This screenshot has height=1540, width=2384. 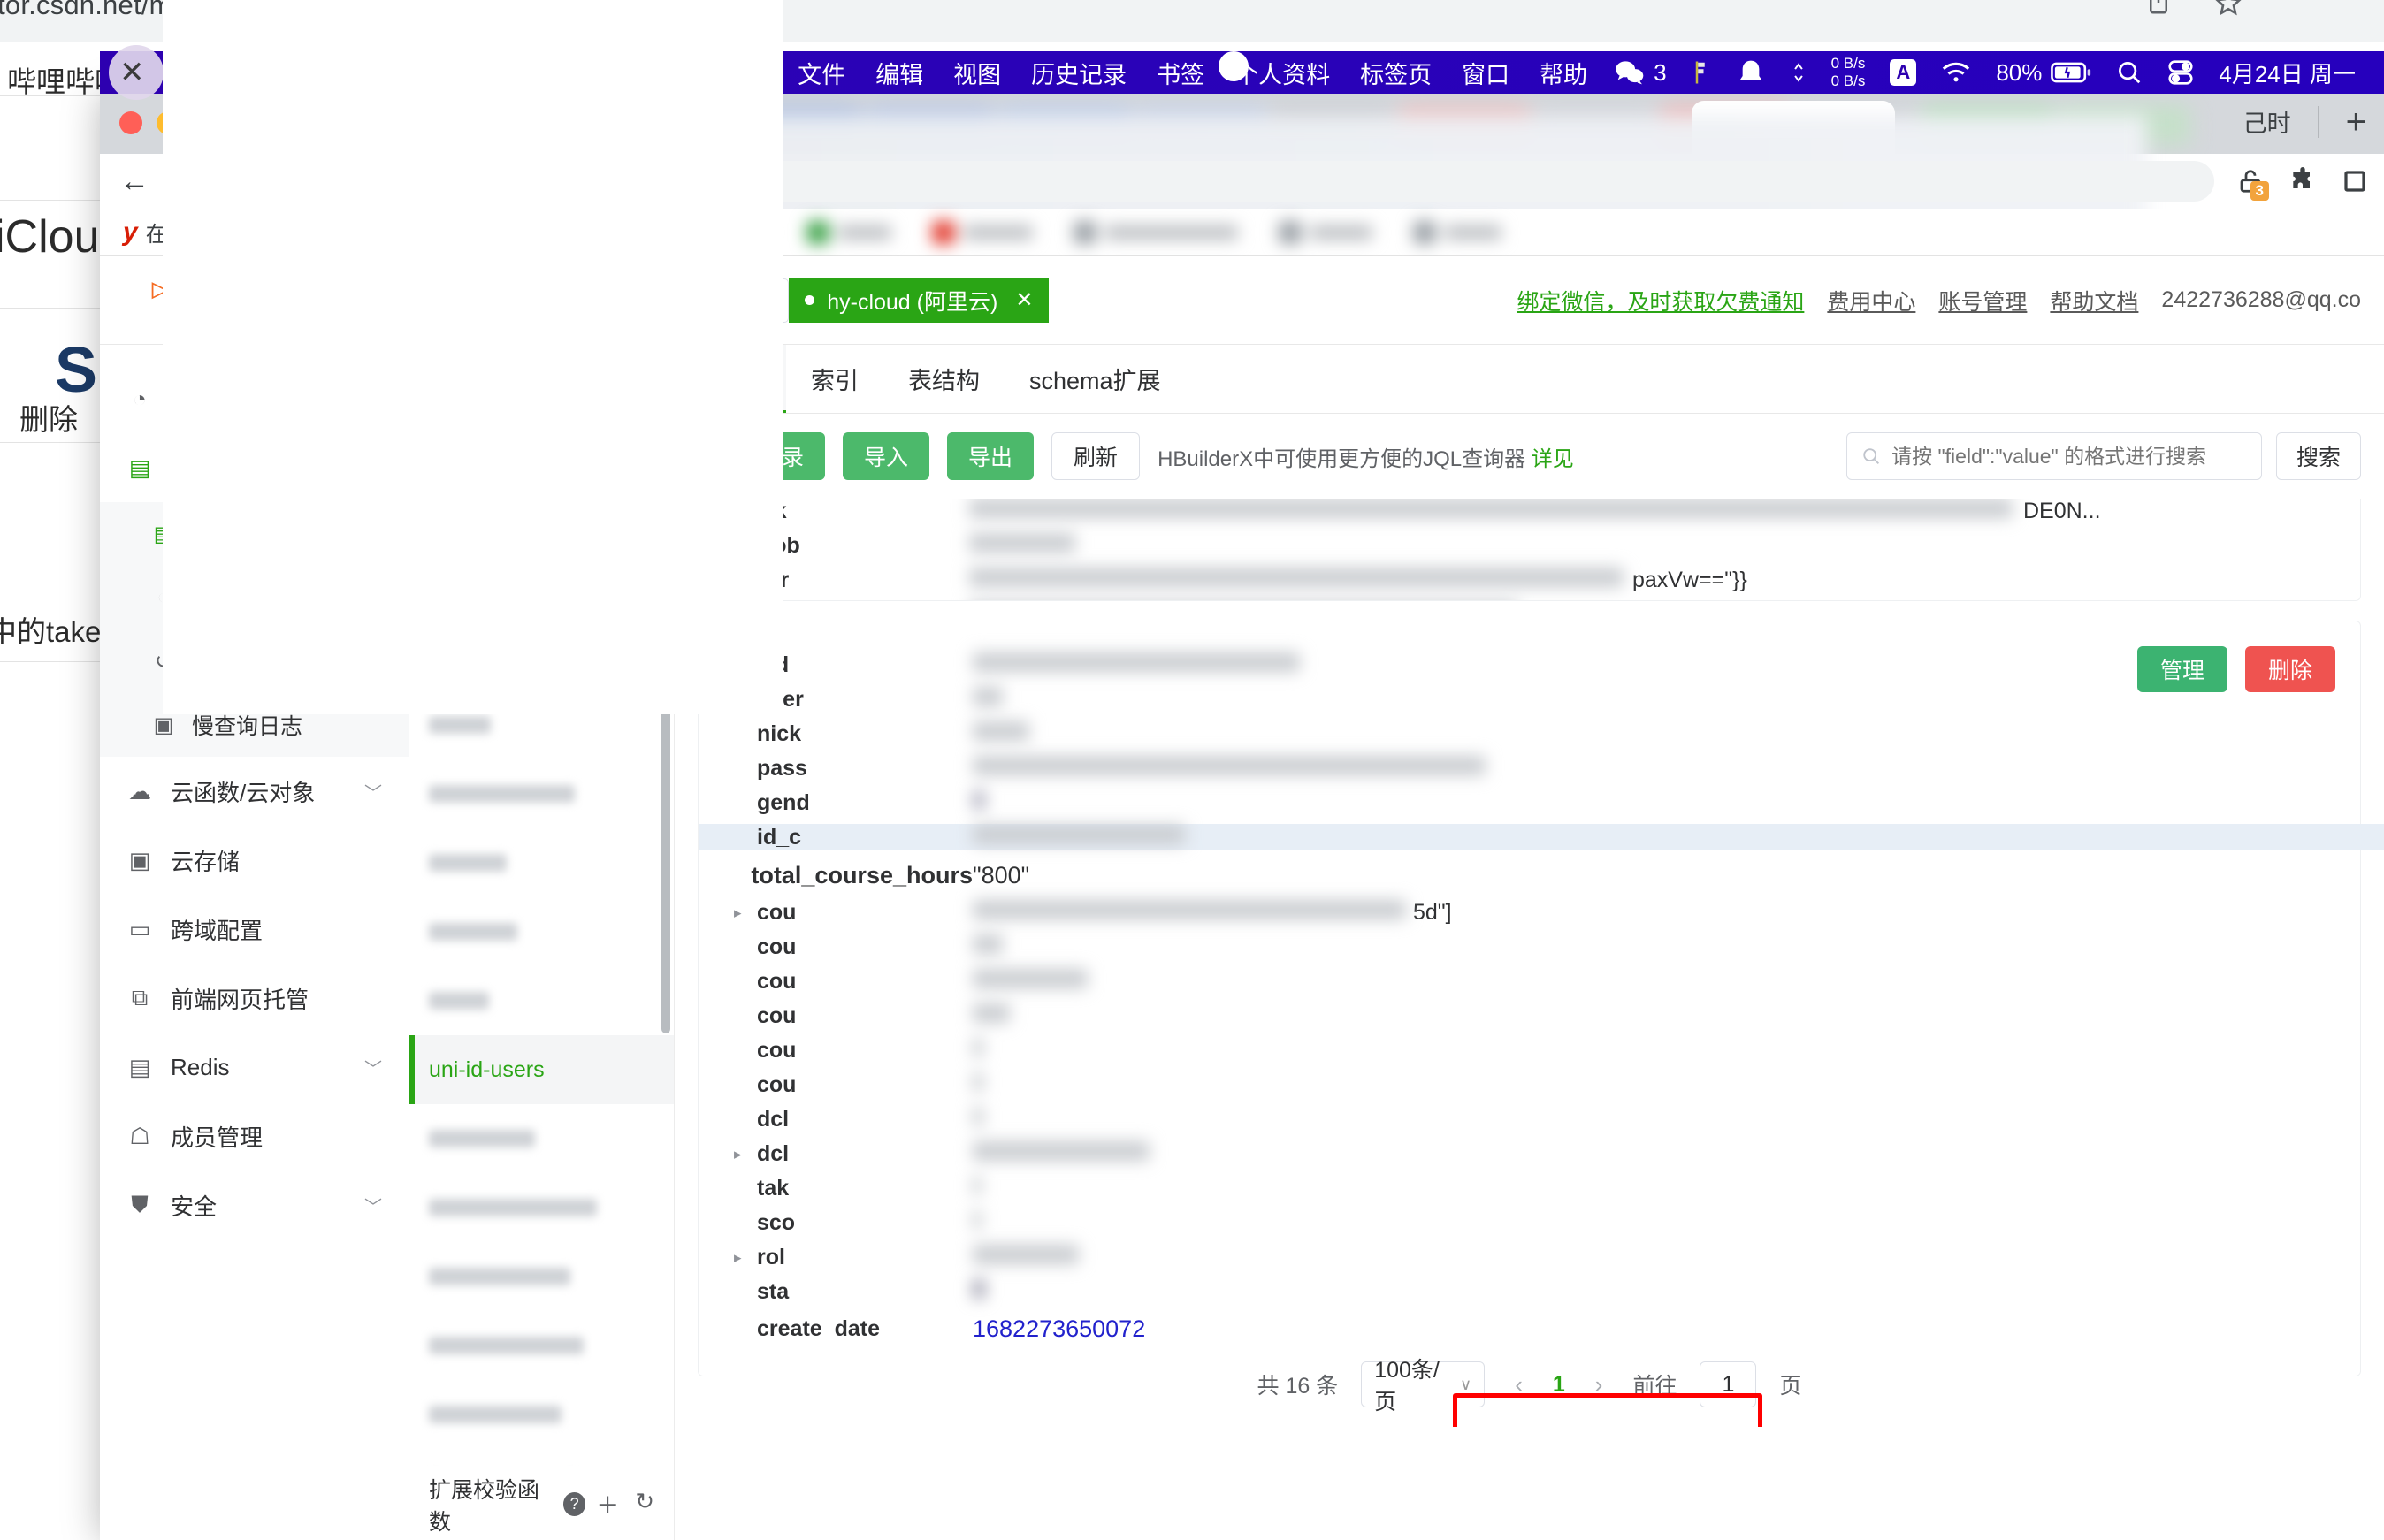 What do you see at coordinates (255, 861) in the screenshot?
I see `sidebar-item-cloudstorage: ▣ 云存储` at bounding box center [255, 861].